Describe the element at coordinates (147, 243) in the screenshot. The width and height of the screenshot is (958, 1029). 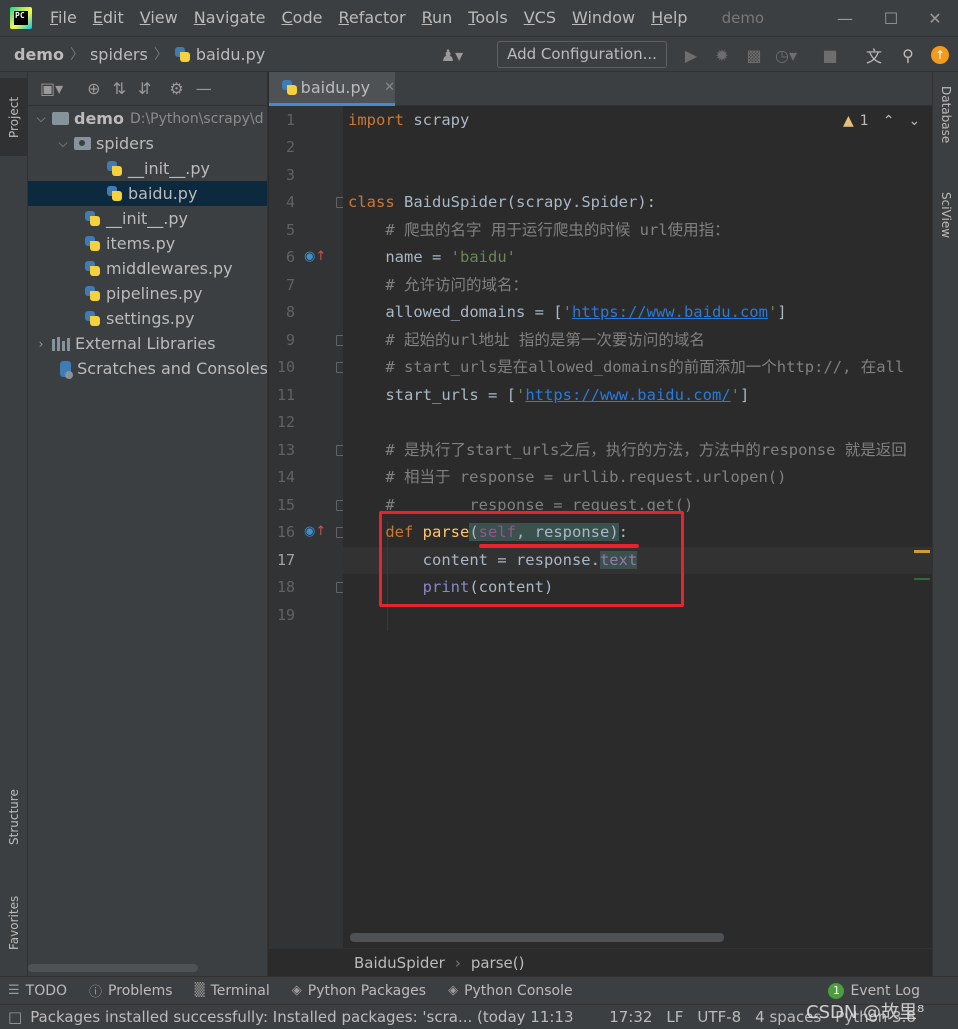
I see `tree-item-items: items.py` at that location.